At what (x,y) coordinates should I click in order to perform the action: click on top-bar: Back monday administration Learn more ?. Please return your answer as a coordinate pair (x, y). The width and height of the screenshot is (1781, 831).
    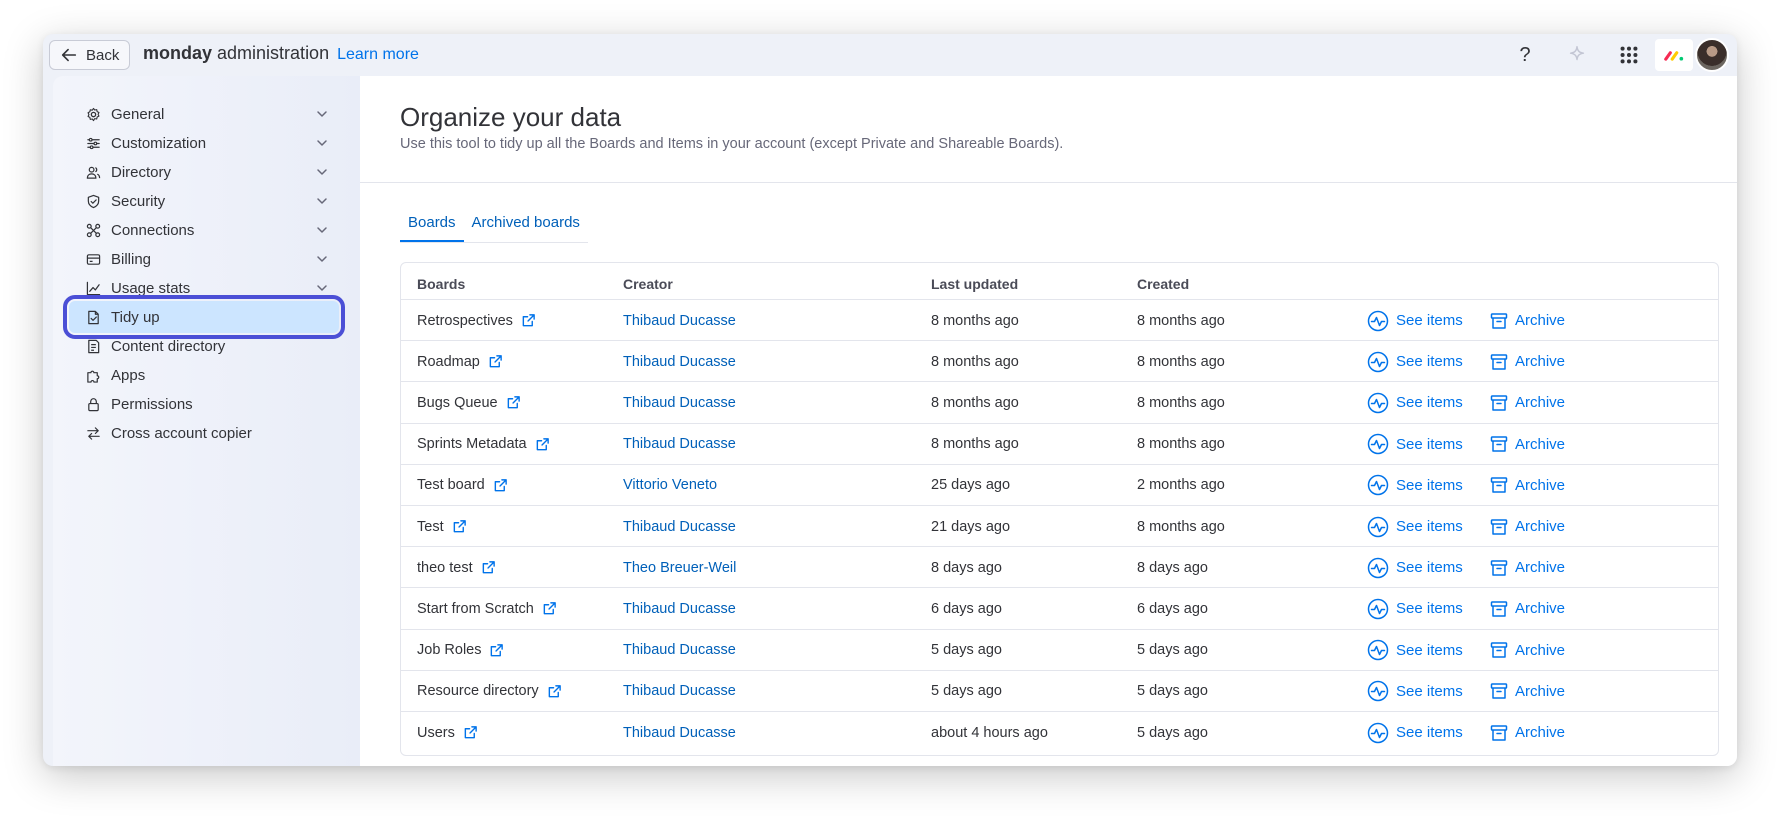
    Looking at the image, I should click on (890, 55).